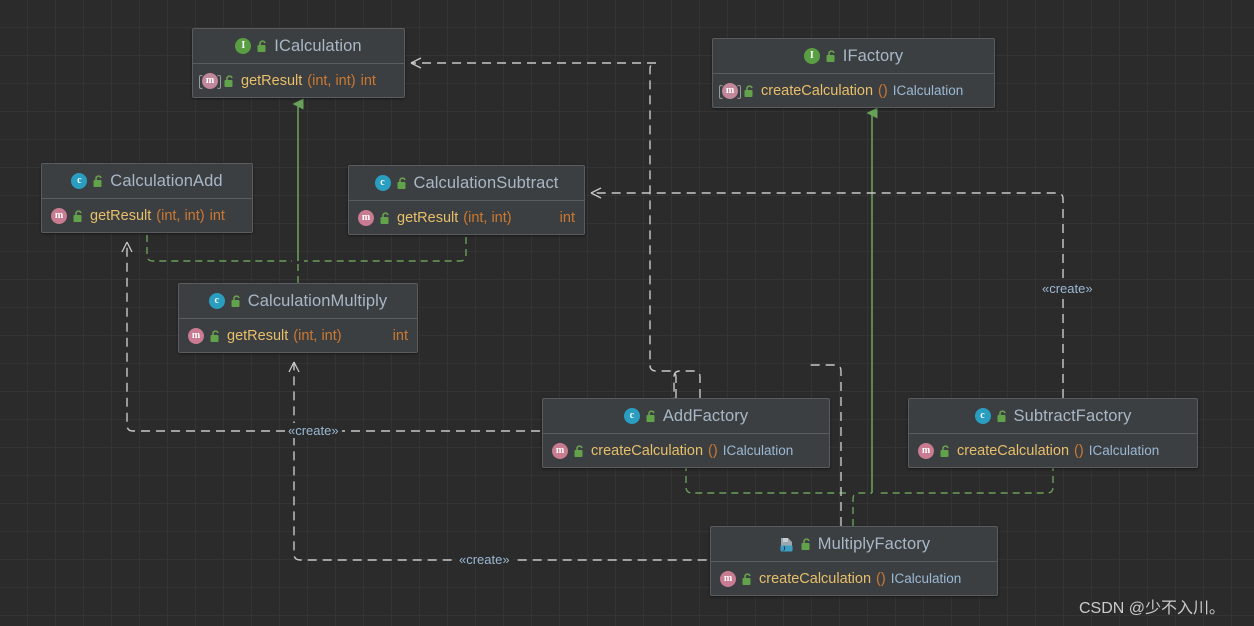 The width and height of the screenshot is (1254, 626). I want to click on node-title-addfactory: c AddFactory, so click(686, 416).